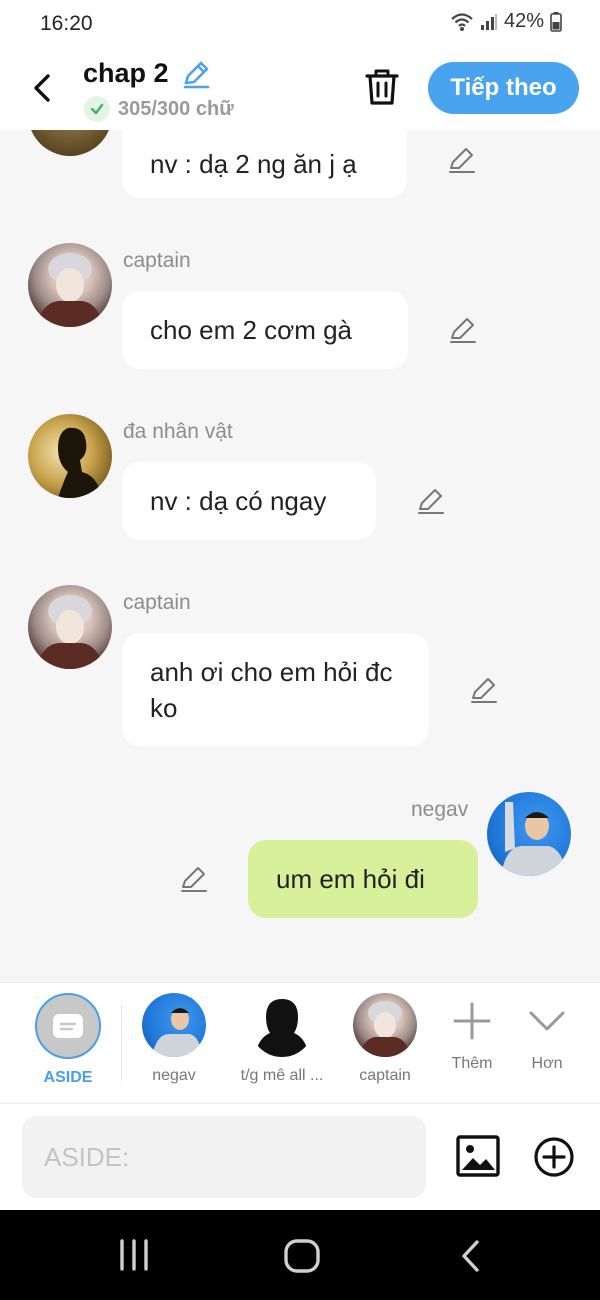 The width and height of the screenshot is (600, 1300). What do you see at coordinates (478, 1156) in the screenshot?
I see `image-icon` at bounding box center [478, 1156].